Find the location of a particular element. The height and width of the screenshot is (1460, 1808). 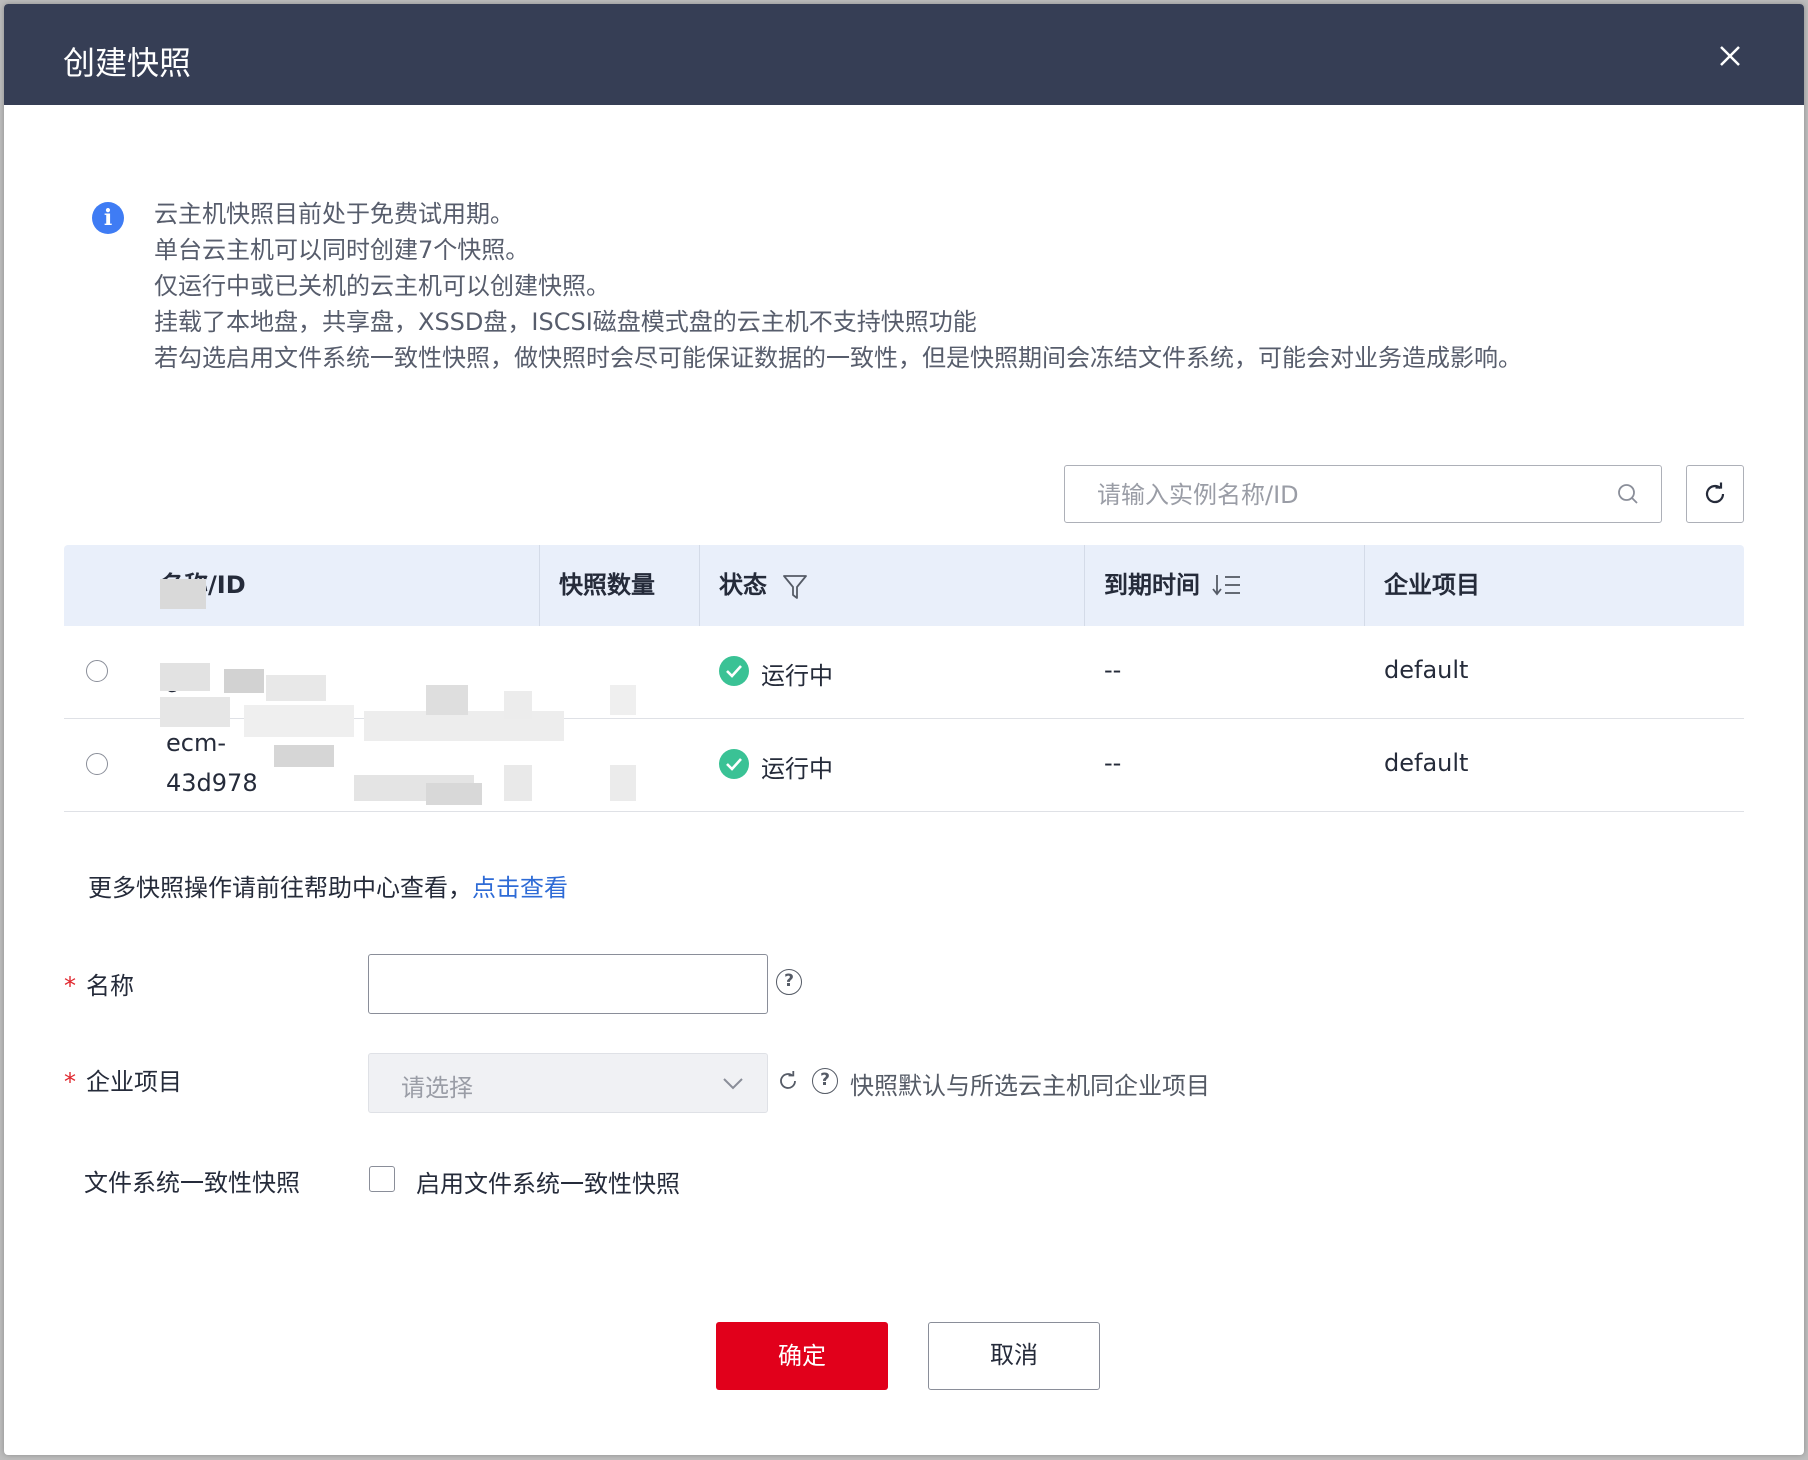

refresh-button is located at coordinates (1715, 494).